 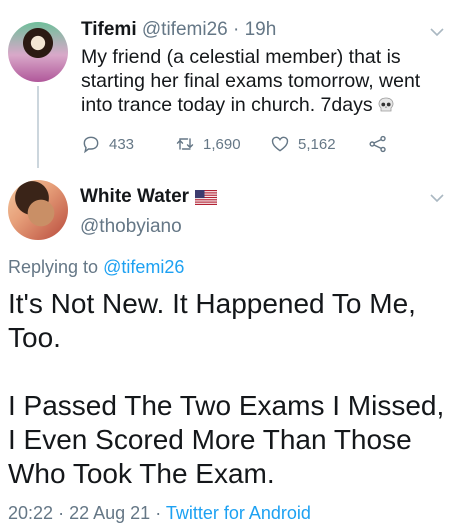 I want to click on parent-actions: 433 1,690 5,162, so click(x=238, y=144).